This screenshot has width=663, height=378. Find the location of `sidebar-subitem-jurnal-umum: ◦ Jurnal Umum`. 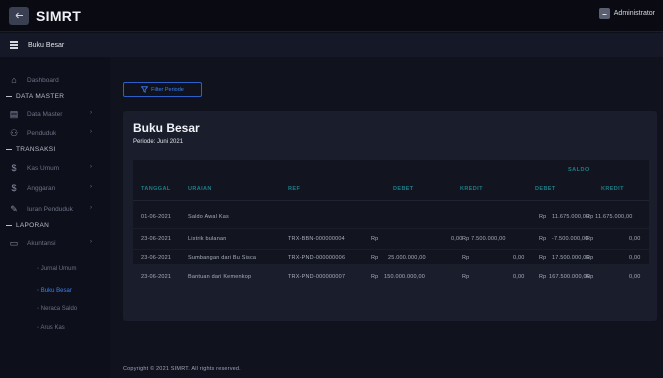

sidebar-subitem-jurnal-umum: ◦ Jurnal Umum is located at coordinates (56, 269).